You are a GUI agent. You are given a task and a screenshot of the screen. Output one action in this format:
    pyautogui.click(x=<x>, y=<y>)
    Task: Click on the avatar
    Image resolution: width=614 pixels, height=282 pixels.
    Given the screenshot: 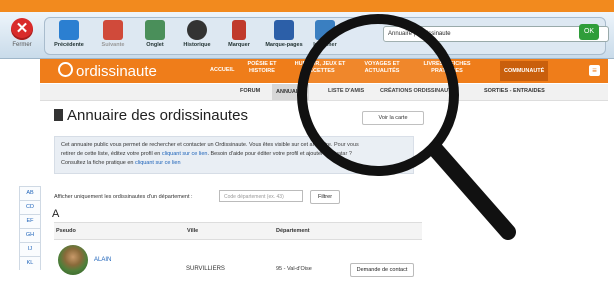 What is the action you would take?
    pyautogui.click(x=73, y=260)
    